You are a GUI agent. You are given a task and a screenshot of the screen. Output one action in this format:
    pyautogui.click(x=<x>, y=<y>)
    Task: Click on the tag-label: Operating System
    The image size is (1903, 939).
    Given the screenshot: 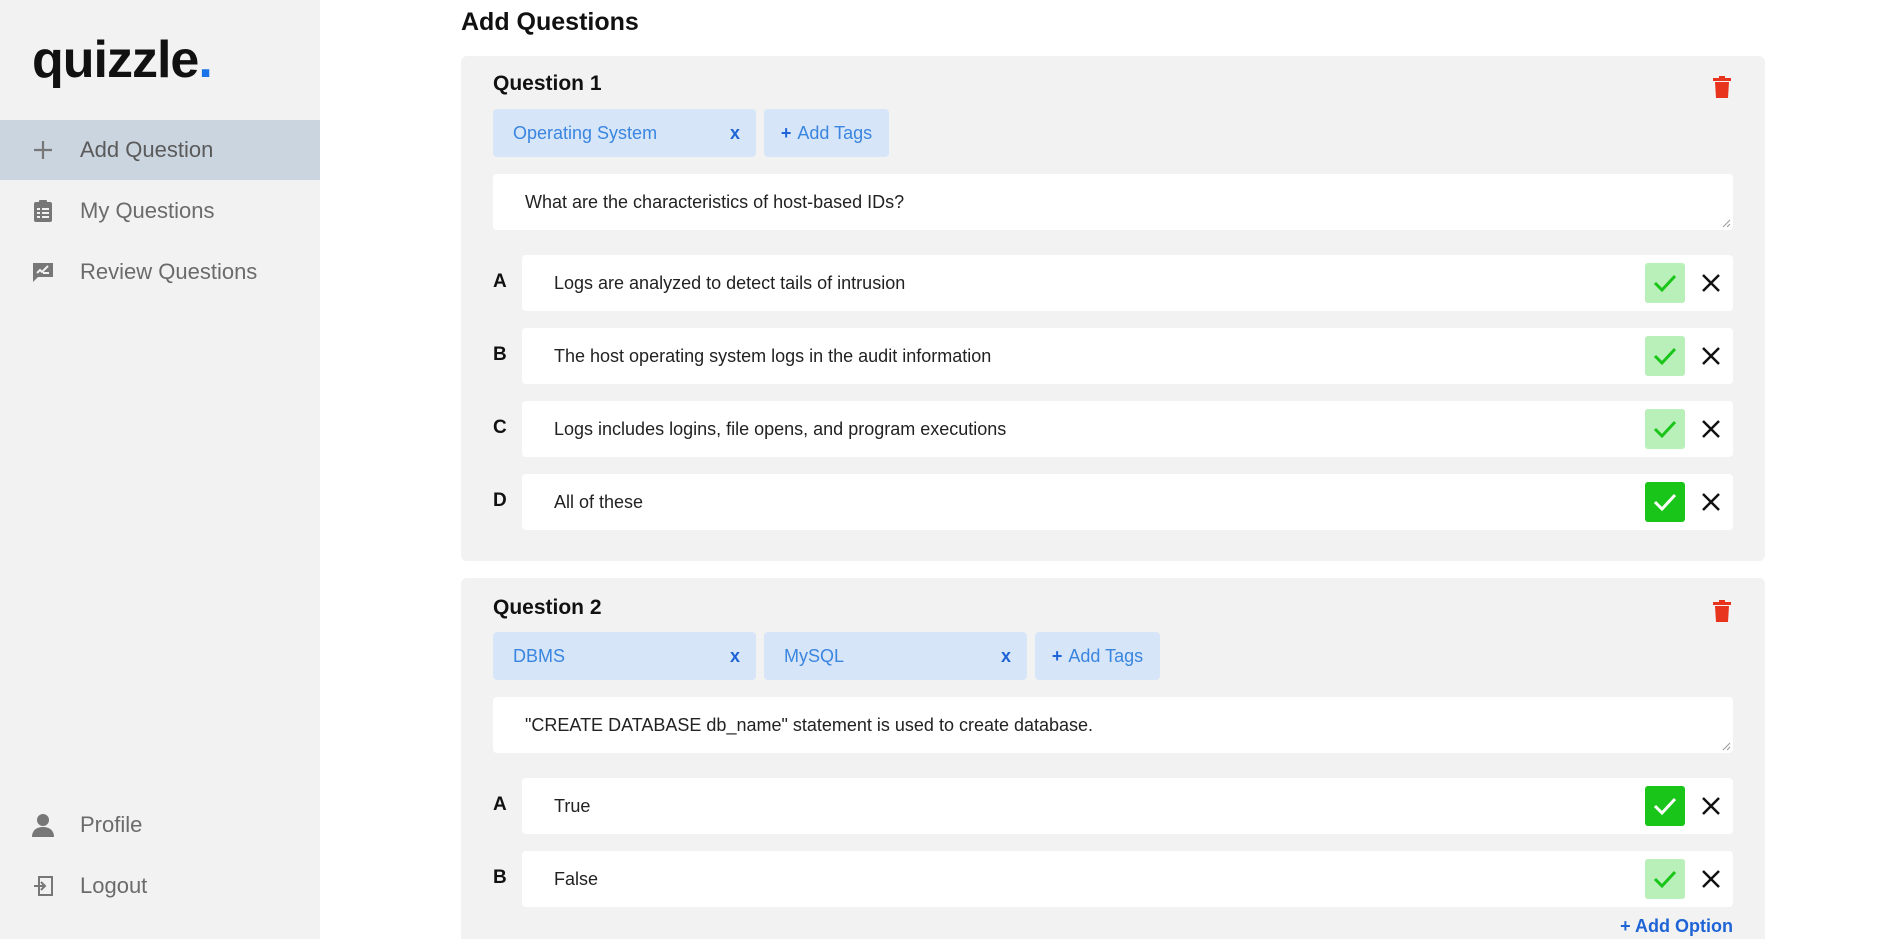 What is the action you would take?
    pyautogui.click(x=585, y=132)
    